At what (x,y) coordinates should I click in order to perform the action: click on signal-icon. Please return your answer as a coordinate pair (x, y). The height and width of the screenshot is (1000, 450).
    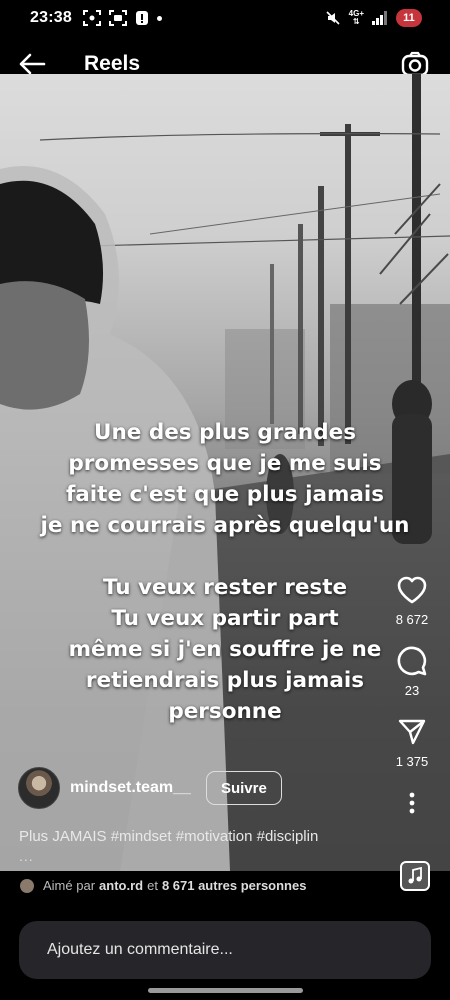
    Looking at the image, I should click on (379, 18).